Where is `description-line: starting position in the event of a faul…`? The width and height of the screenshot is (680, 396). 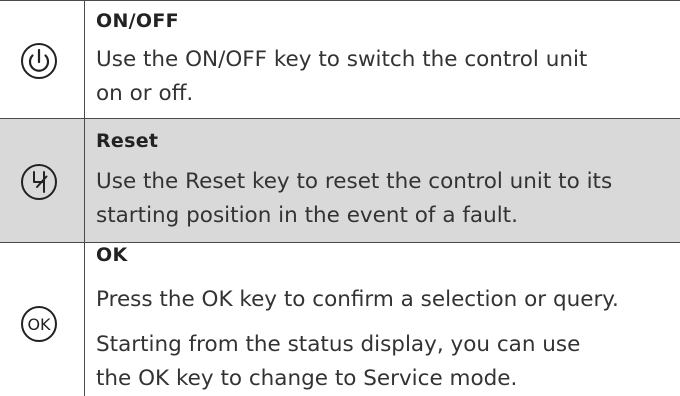
description-line: starting position in the event of a faul… is located at coordinates (307, 215).